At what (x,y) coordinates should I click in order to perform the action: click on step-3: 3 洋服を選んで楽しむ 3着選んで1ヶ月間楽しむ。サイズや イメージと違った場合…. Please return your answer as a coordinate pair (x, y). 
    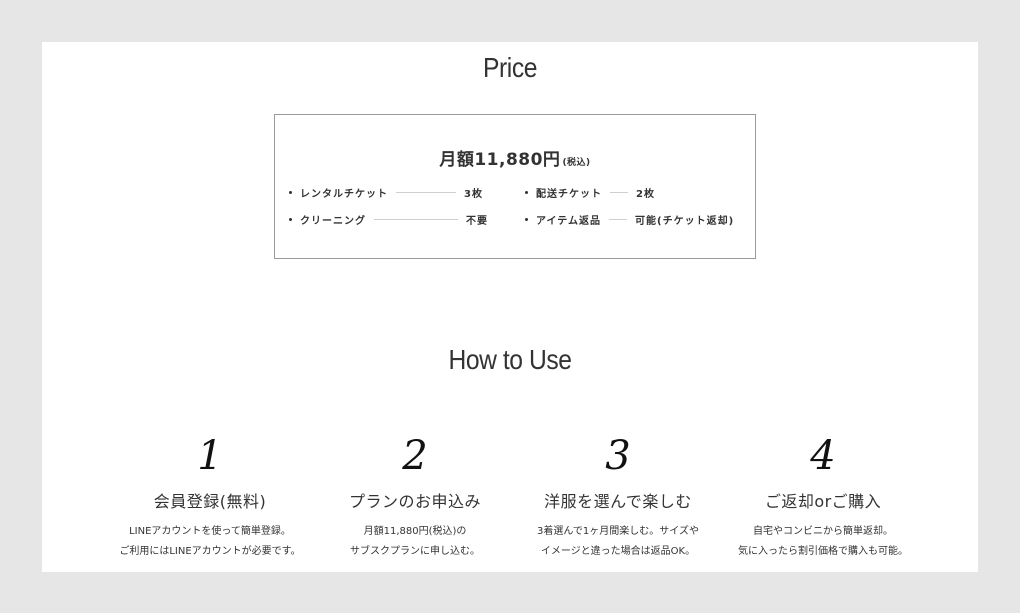
    Looking at the image, I should click on (618, 498).